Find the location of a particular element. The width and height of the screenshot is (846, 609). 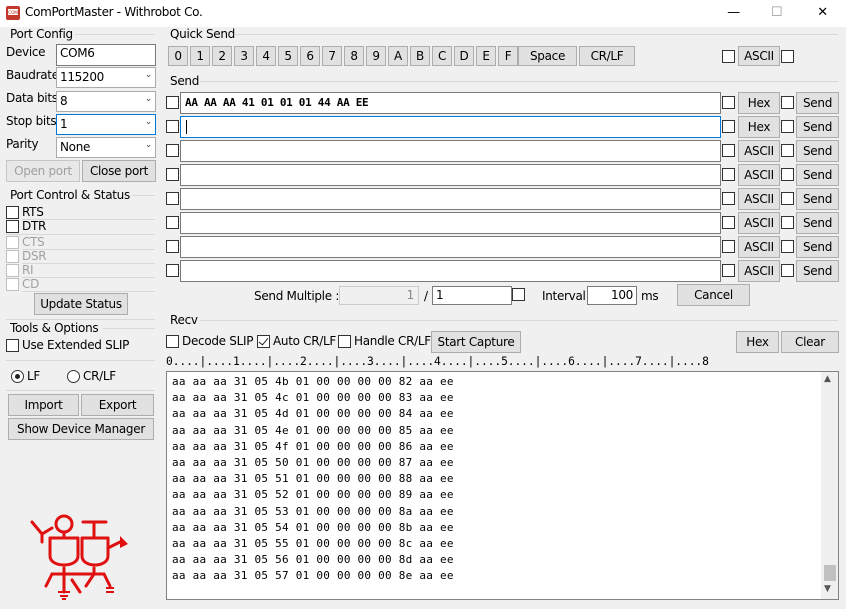

scroll-thumb is located at coordinates (830, 573).